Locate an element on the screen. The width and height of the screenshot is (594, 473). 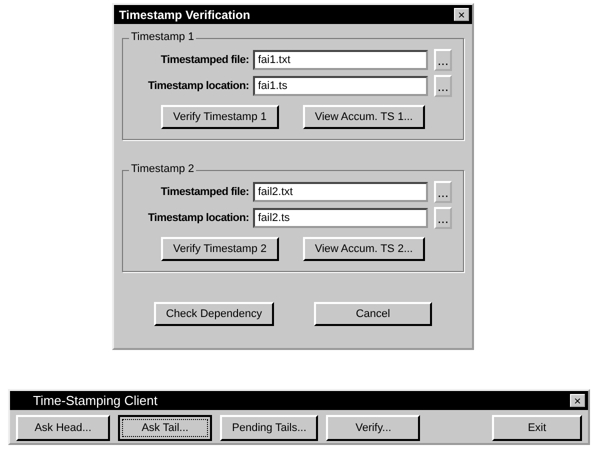
dialog-button: Check Dependency is located at coordinates (214, 314).